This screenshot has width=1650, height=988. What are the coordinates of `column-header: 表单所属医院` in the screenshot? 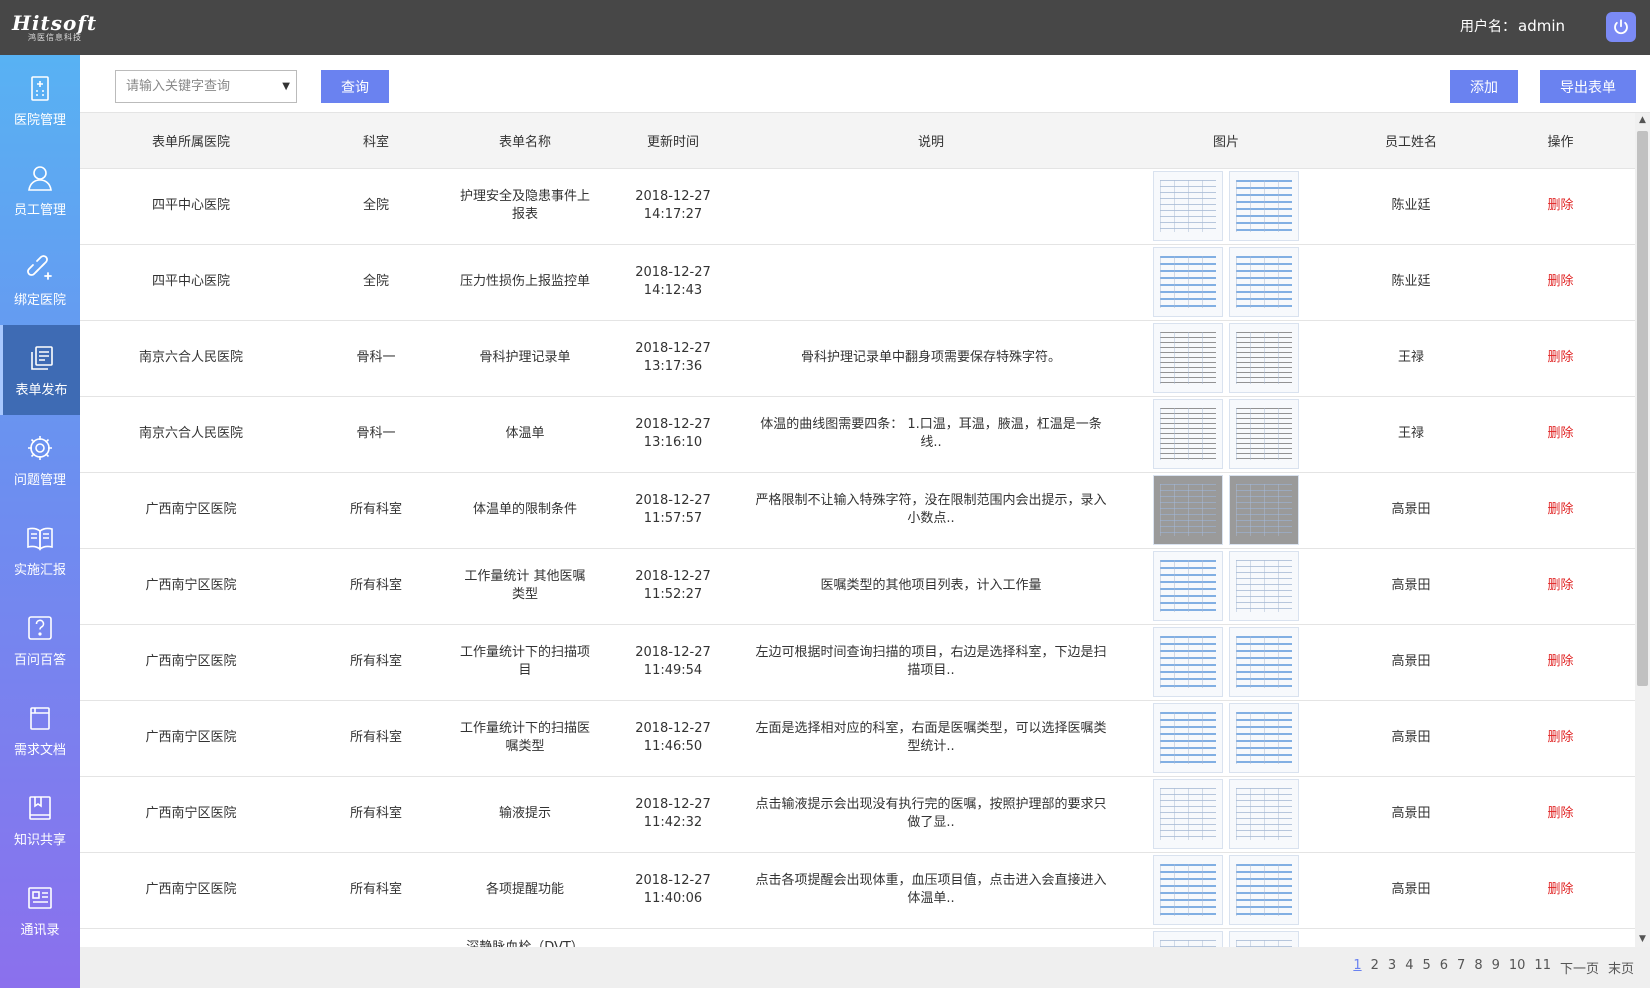 It's located at (191, 141).